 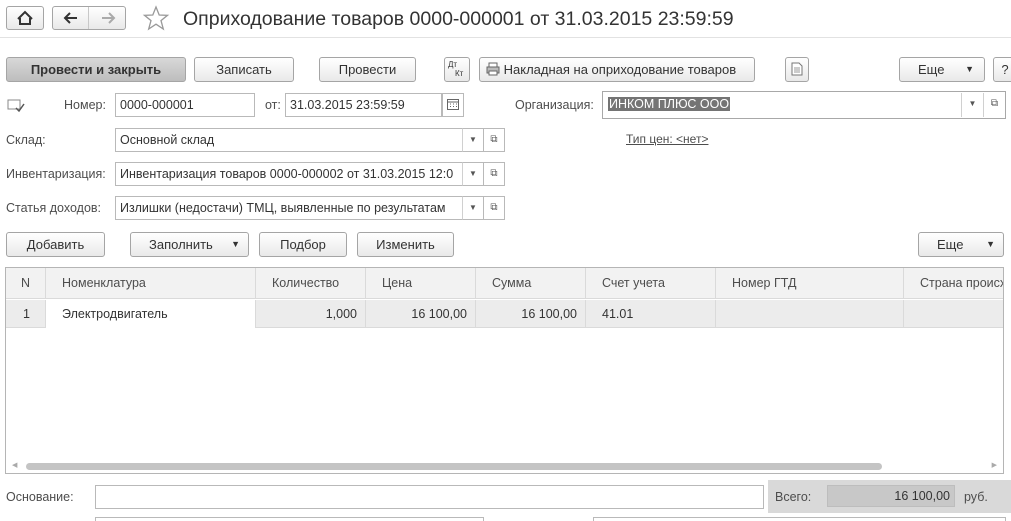 I want to click on number-label: Номер:, so click(x=85, y=105).